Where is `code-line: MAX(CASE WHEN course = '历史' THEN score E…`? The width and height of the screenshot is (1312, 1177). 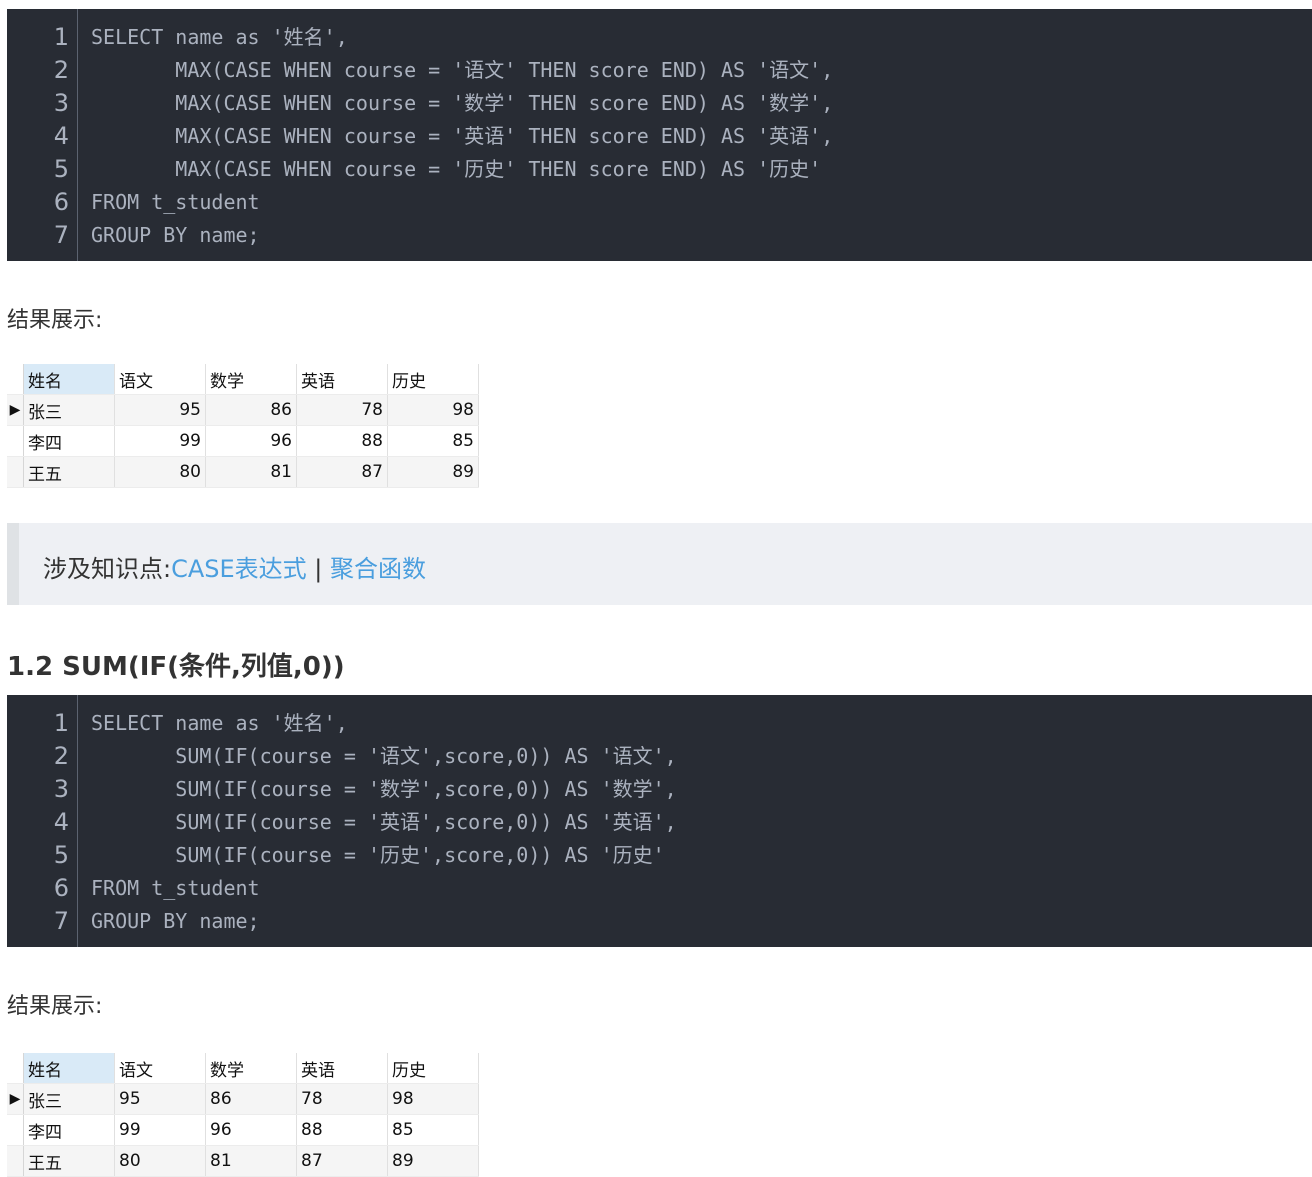
code-line: MAX(CASE WHEN course = '历史' THEN score E… is located at coordinates (456, 169).